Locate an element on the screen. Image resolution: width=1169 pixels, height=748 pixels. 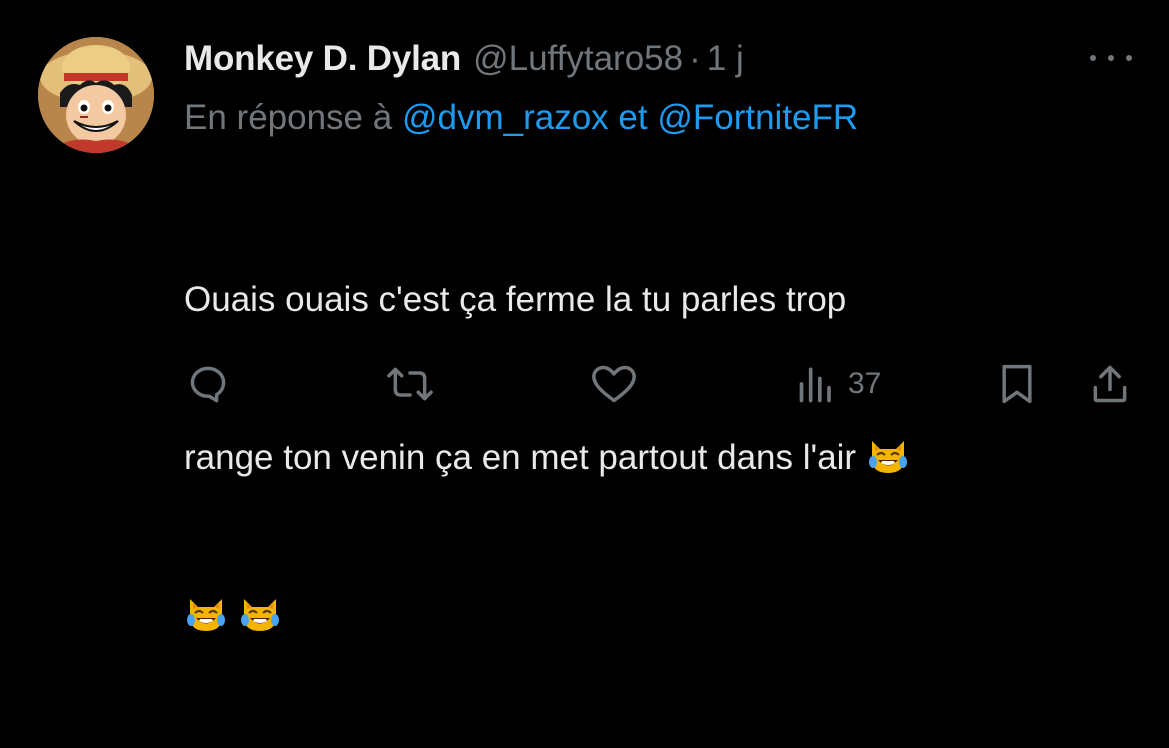
bookmark-icon is located at coordinates (1017, 384).